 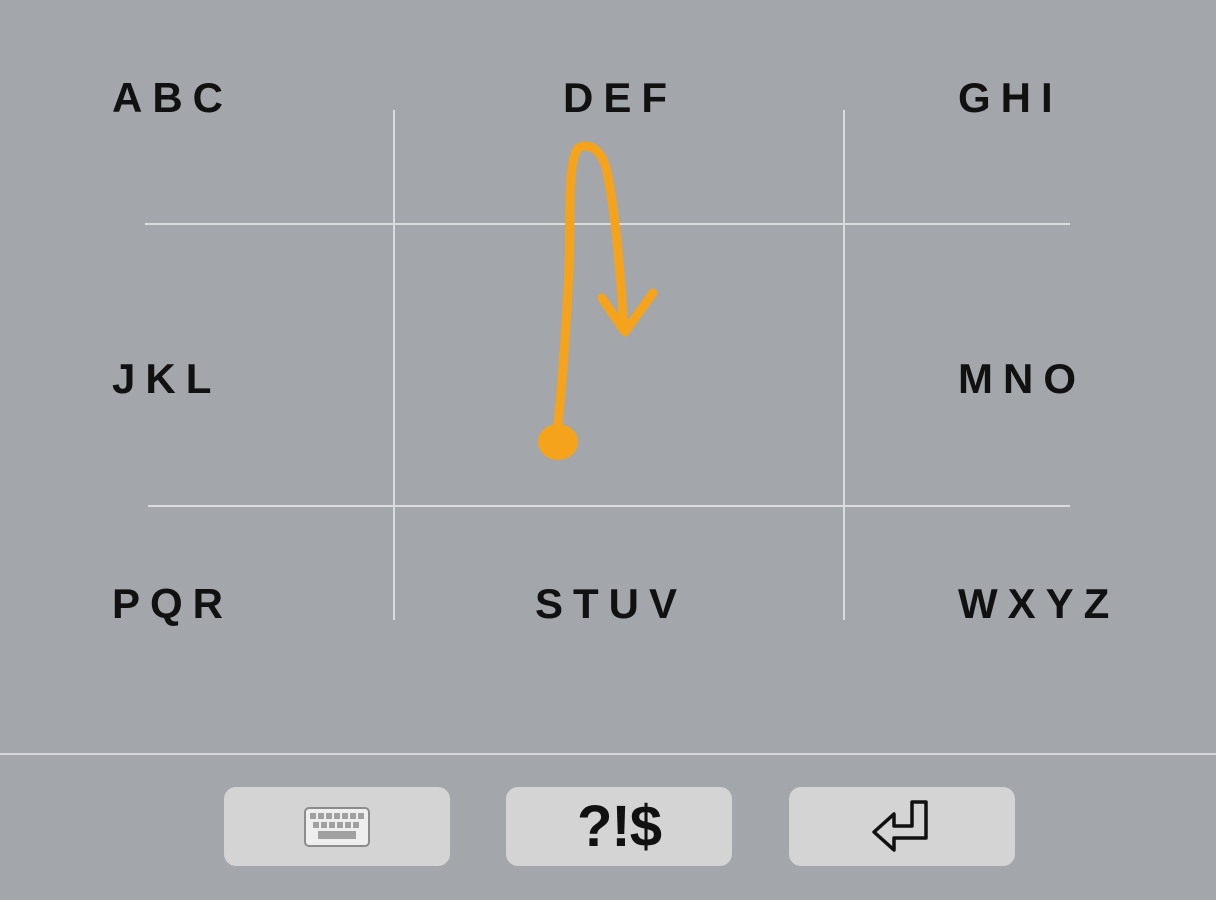 I want to click on key-abc: ABC, so click(x=172, y=98).